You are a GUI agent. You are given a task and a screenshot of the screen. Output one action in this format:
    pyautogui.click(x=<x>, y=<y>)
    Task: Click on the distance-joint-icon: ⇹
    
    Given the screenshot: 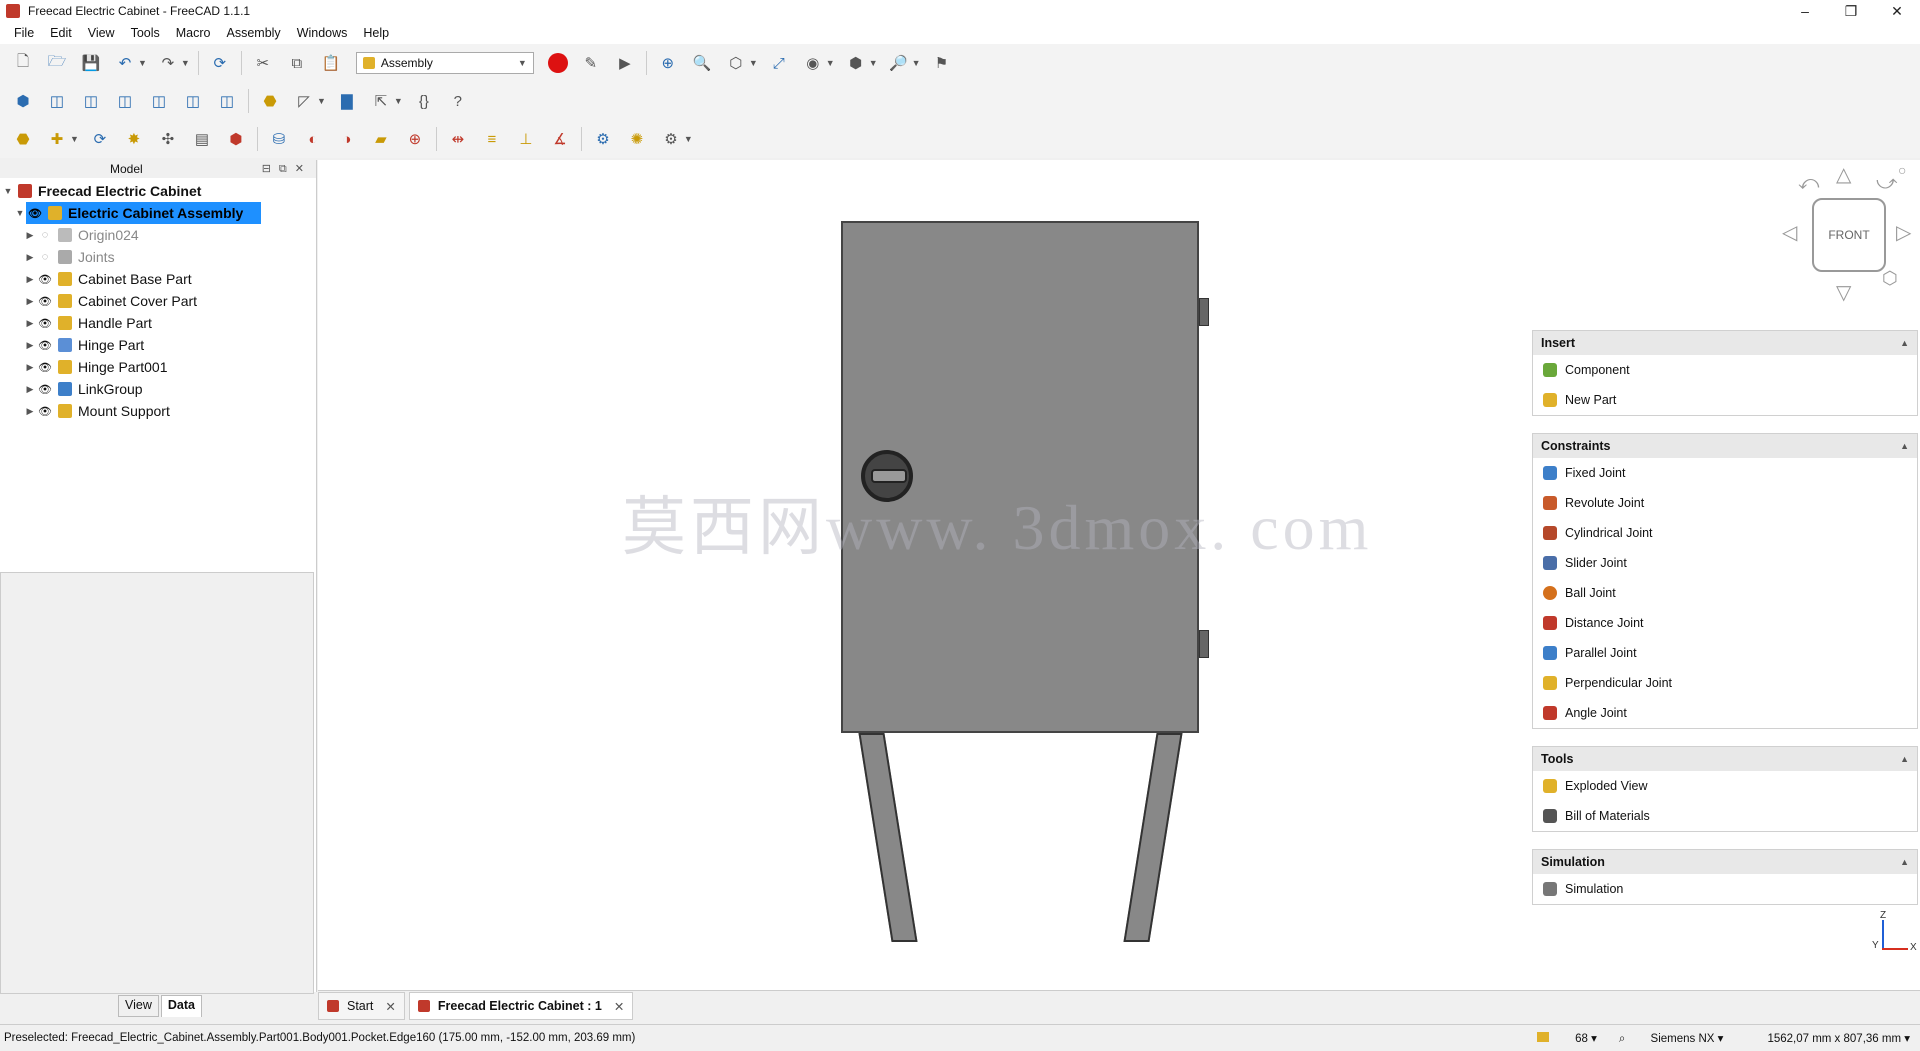 What is the action you would take?
    pyautogui.click(x=458, y=139)
    